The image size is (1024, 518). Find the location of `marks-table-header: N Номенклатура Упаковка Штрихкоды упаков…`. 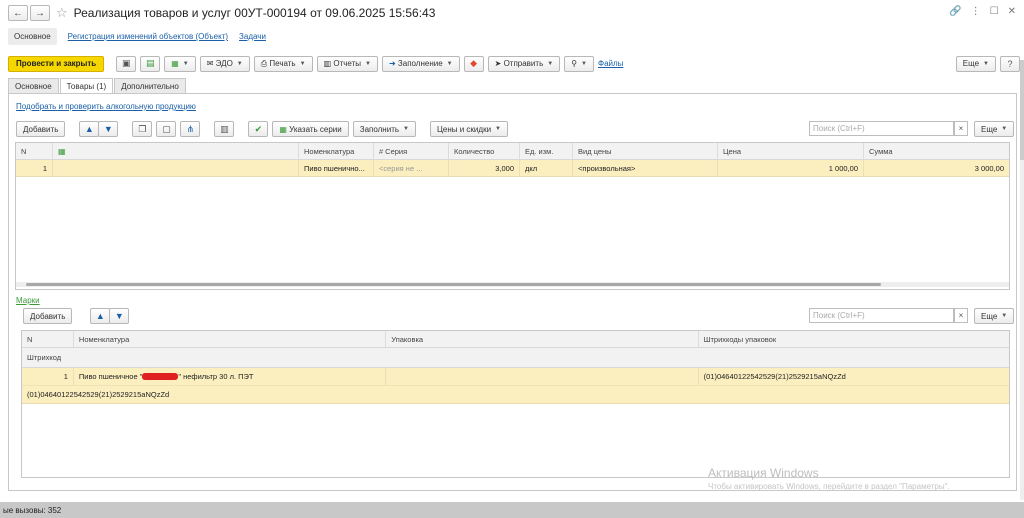

marks-table-header: N Номенклатура Упаковка Штрихкоды упаков… is located at coordinates (515, 339).